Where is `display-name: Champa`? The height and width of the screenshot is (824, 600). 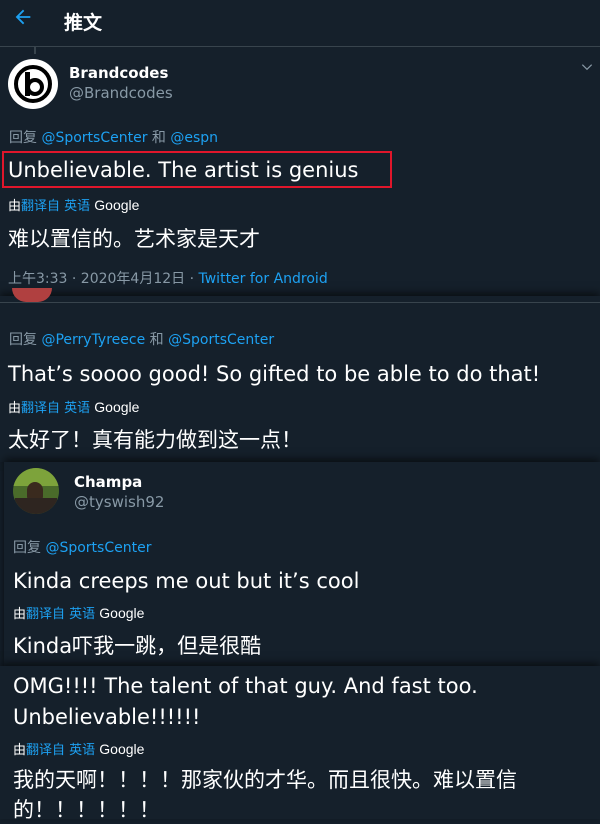 display-name: Champa is located at coordinates (108, 482).